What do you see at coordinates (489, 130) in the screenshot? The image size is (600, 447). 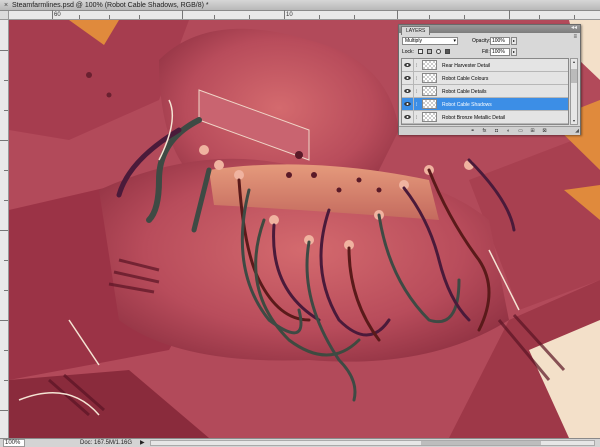 I see `layers-panel-footer: ⚭ fx ◘ ◐ ▭ ⊞ ⊠ ◢` at bounding box center [489, 130].